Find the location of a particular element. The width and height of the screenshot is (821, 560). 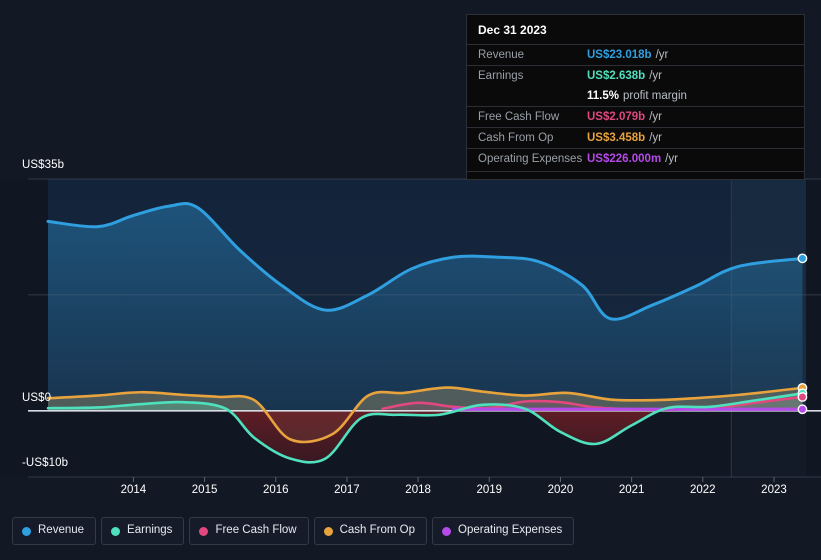

x-axis-tick-label: 2018 is located at coordinates (418, 490).